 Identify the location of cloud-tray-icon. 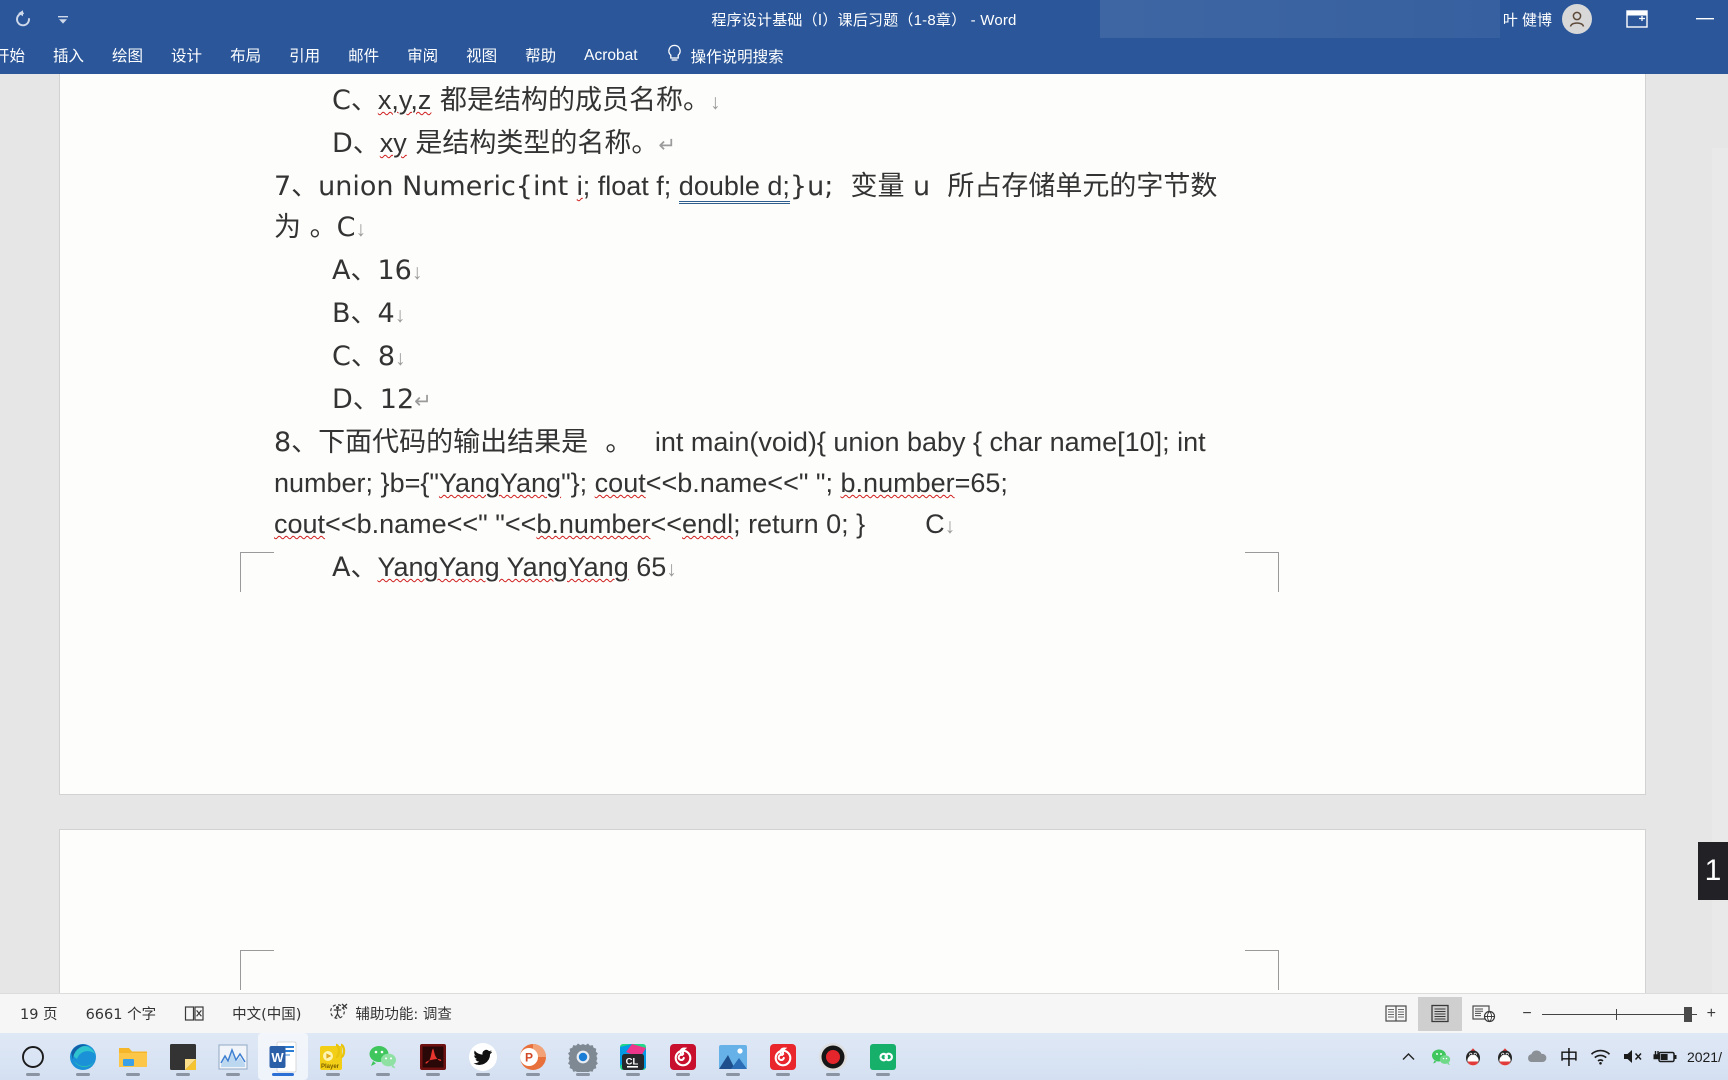
(1537, 1056).